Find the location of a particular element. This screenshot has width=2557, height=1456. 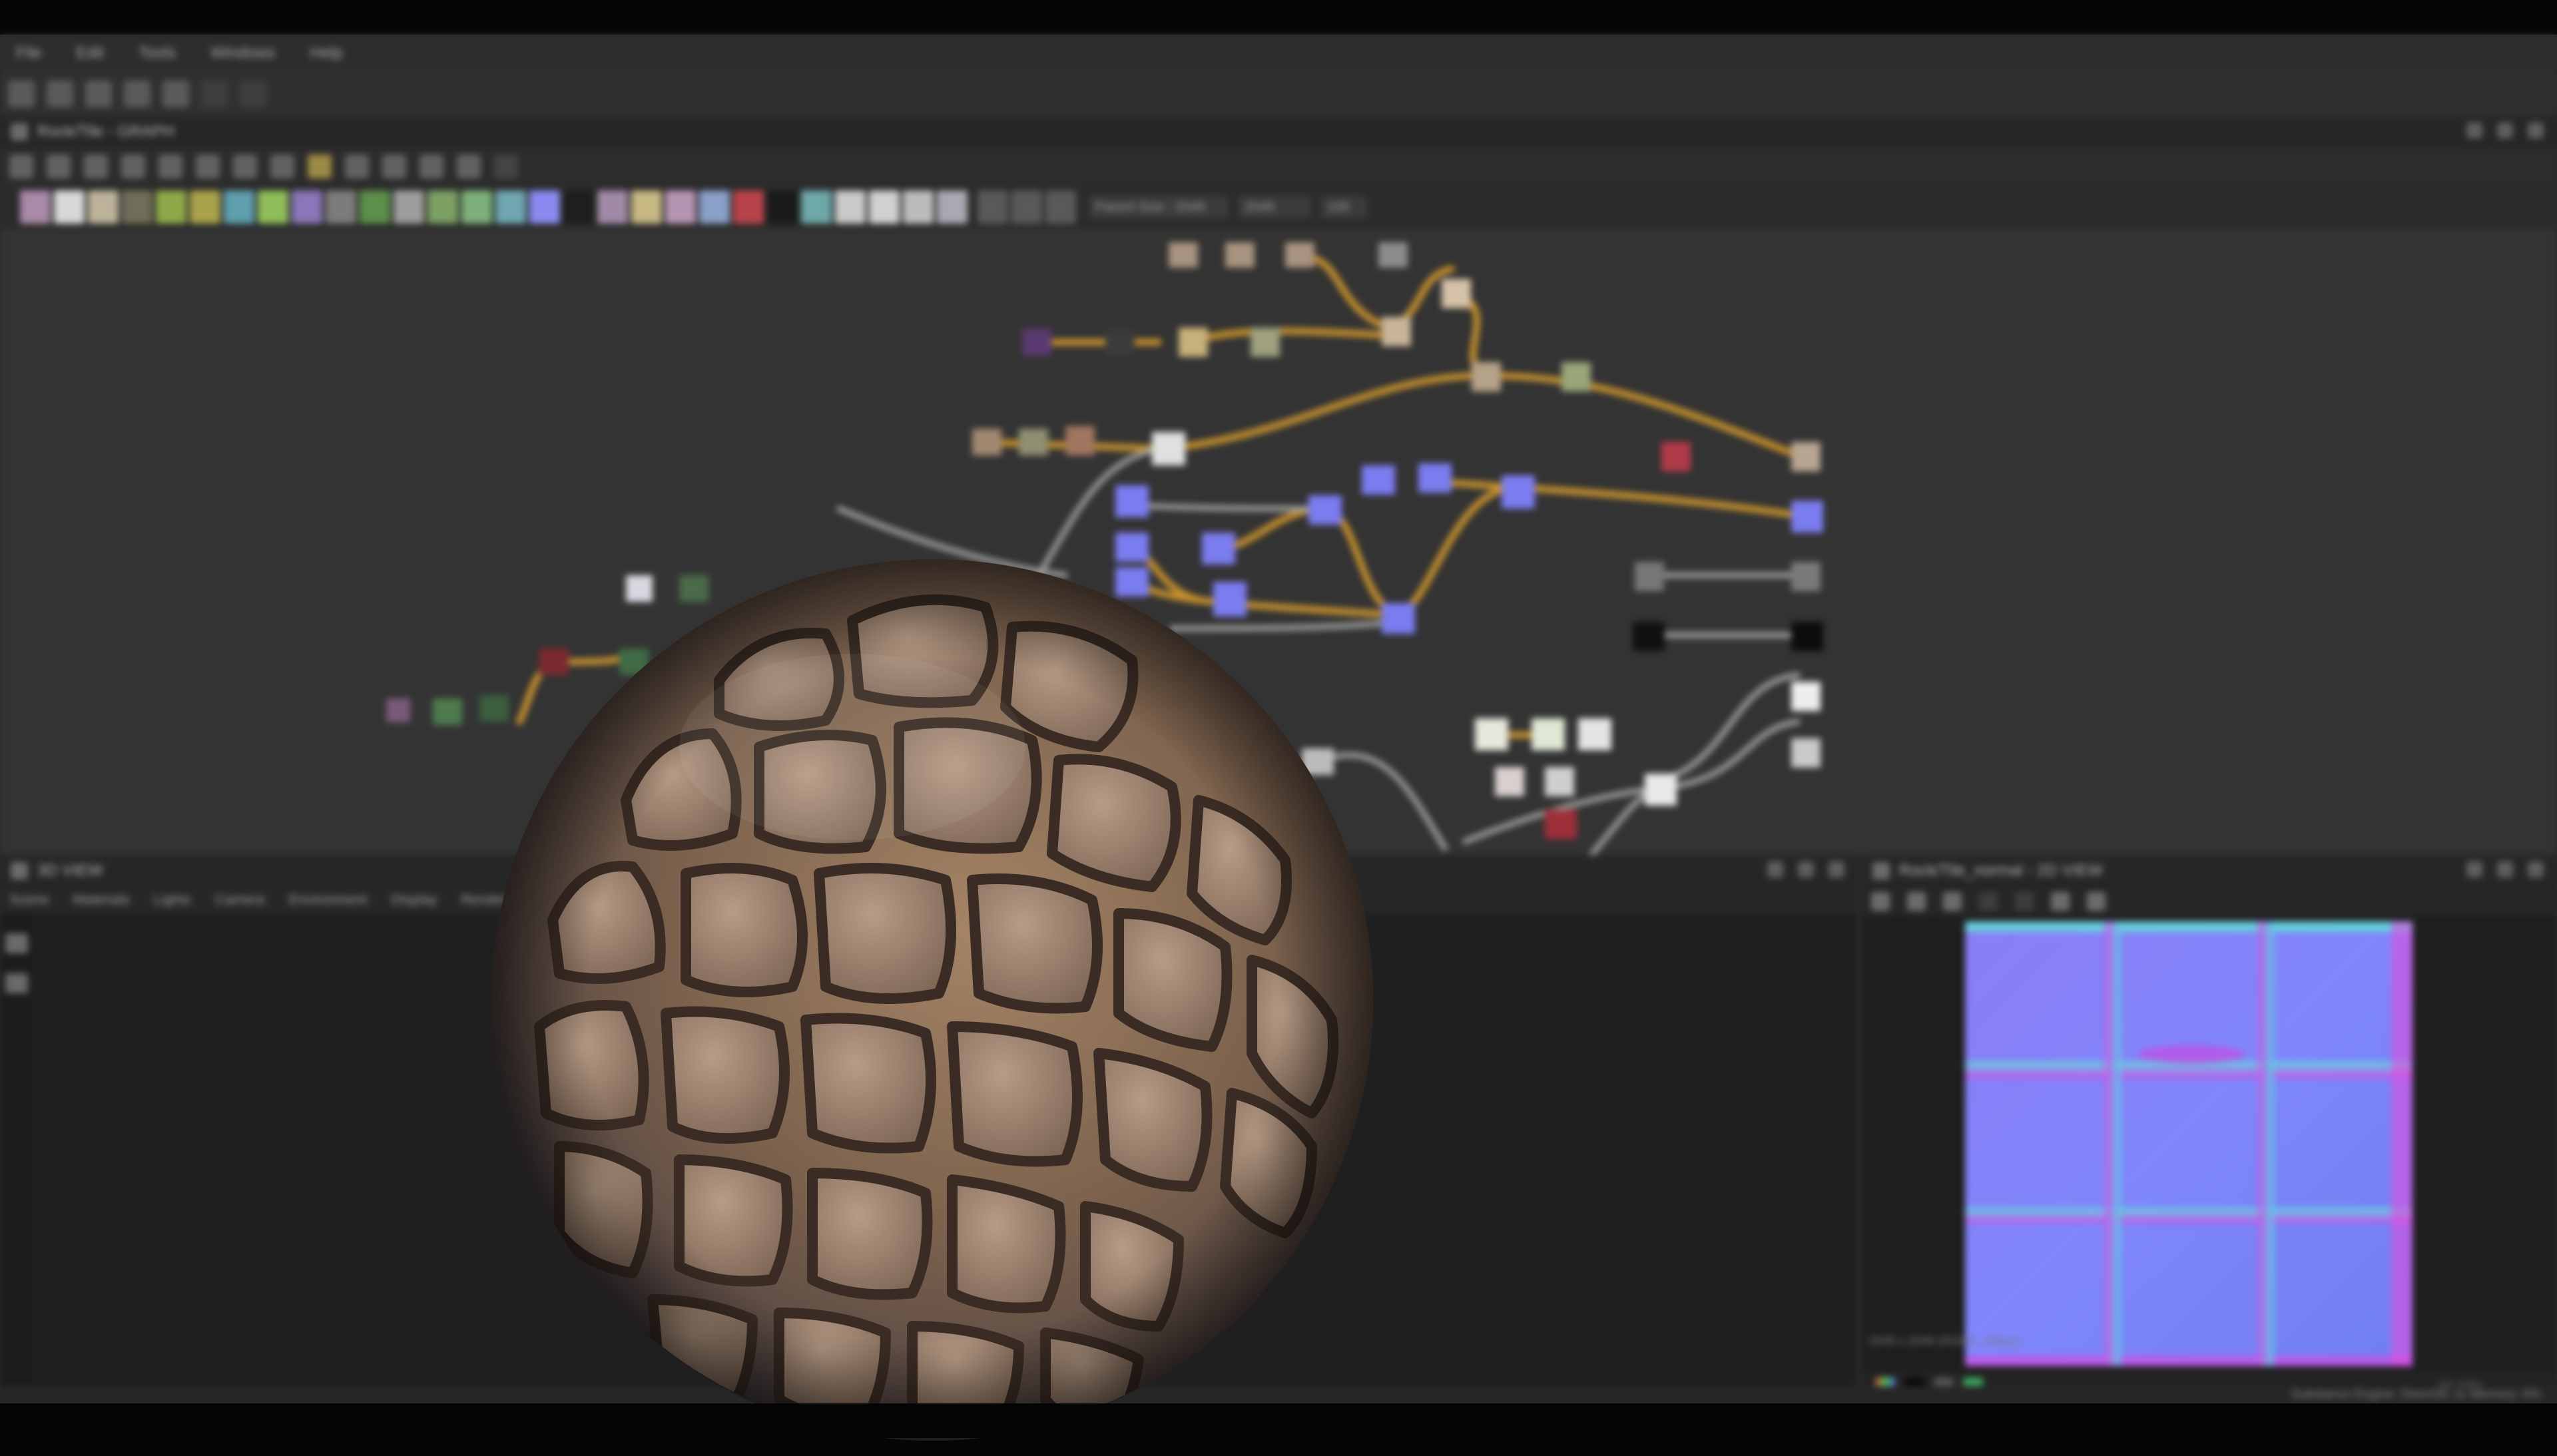

graph-brush-icon is located at coordinates (432, 166).